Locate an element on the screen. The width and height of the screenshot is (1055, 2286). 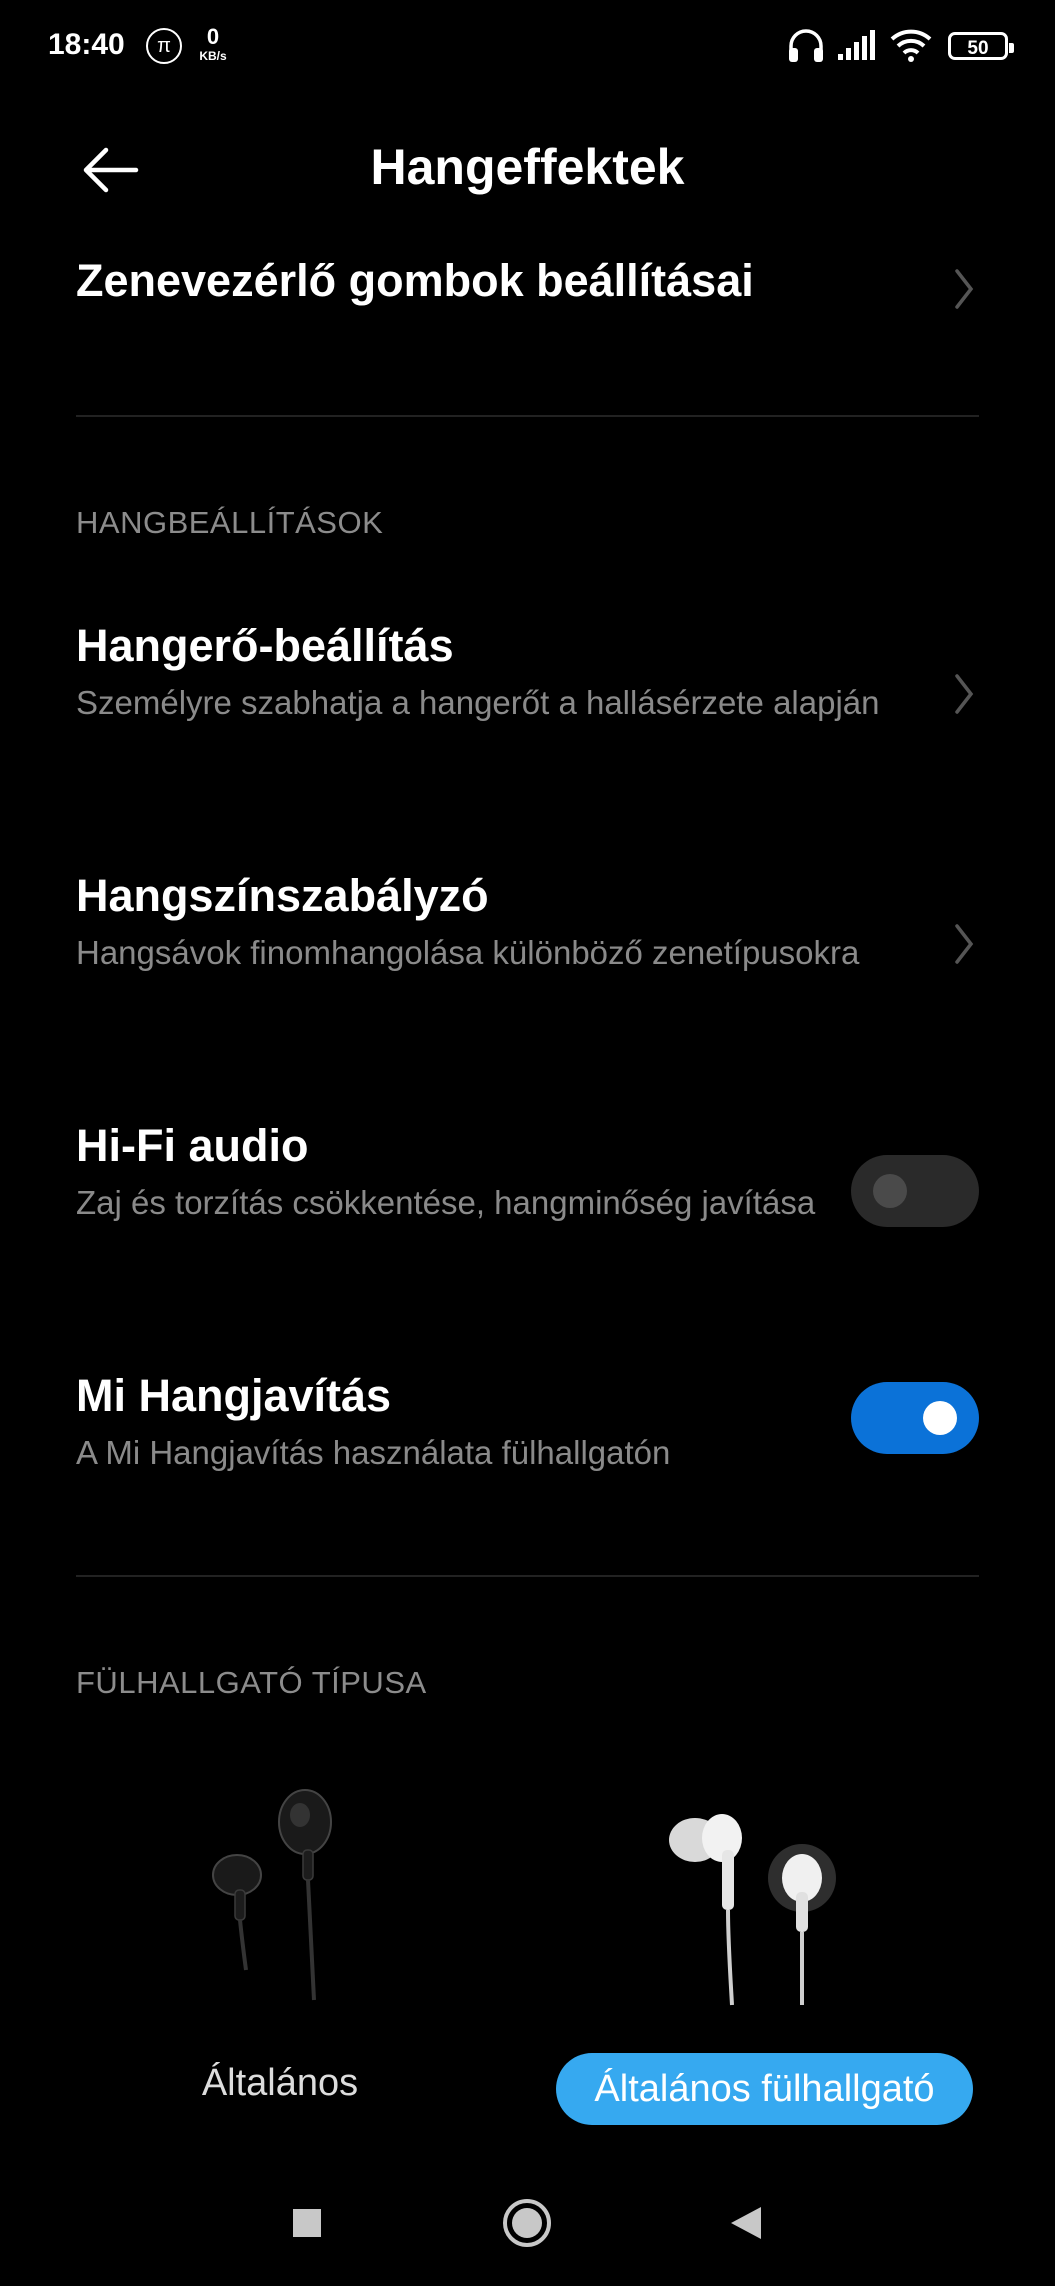
hifi-title: Hi-Fi audio is located at coordinates (192, 1145).